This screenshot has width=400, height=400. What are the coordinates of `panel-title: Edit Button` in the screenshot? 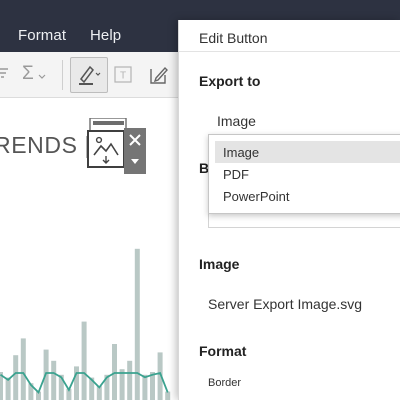 It's located at (233, 38).